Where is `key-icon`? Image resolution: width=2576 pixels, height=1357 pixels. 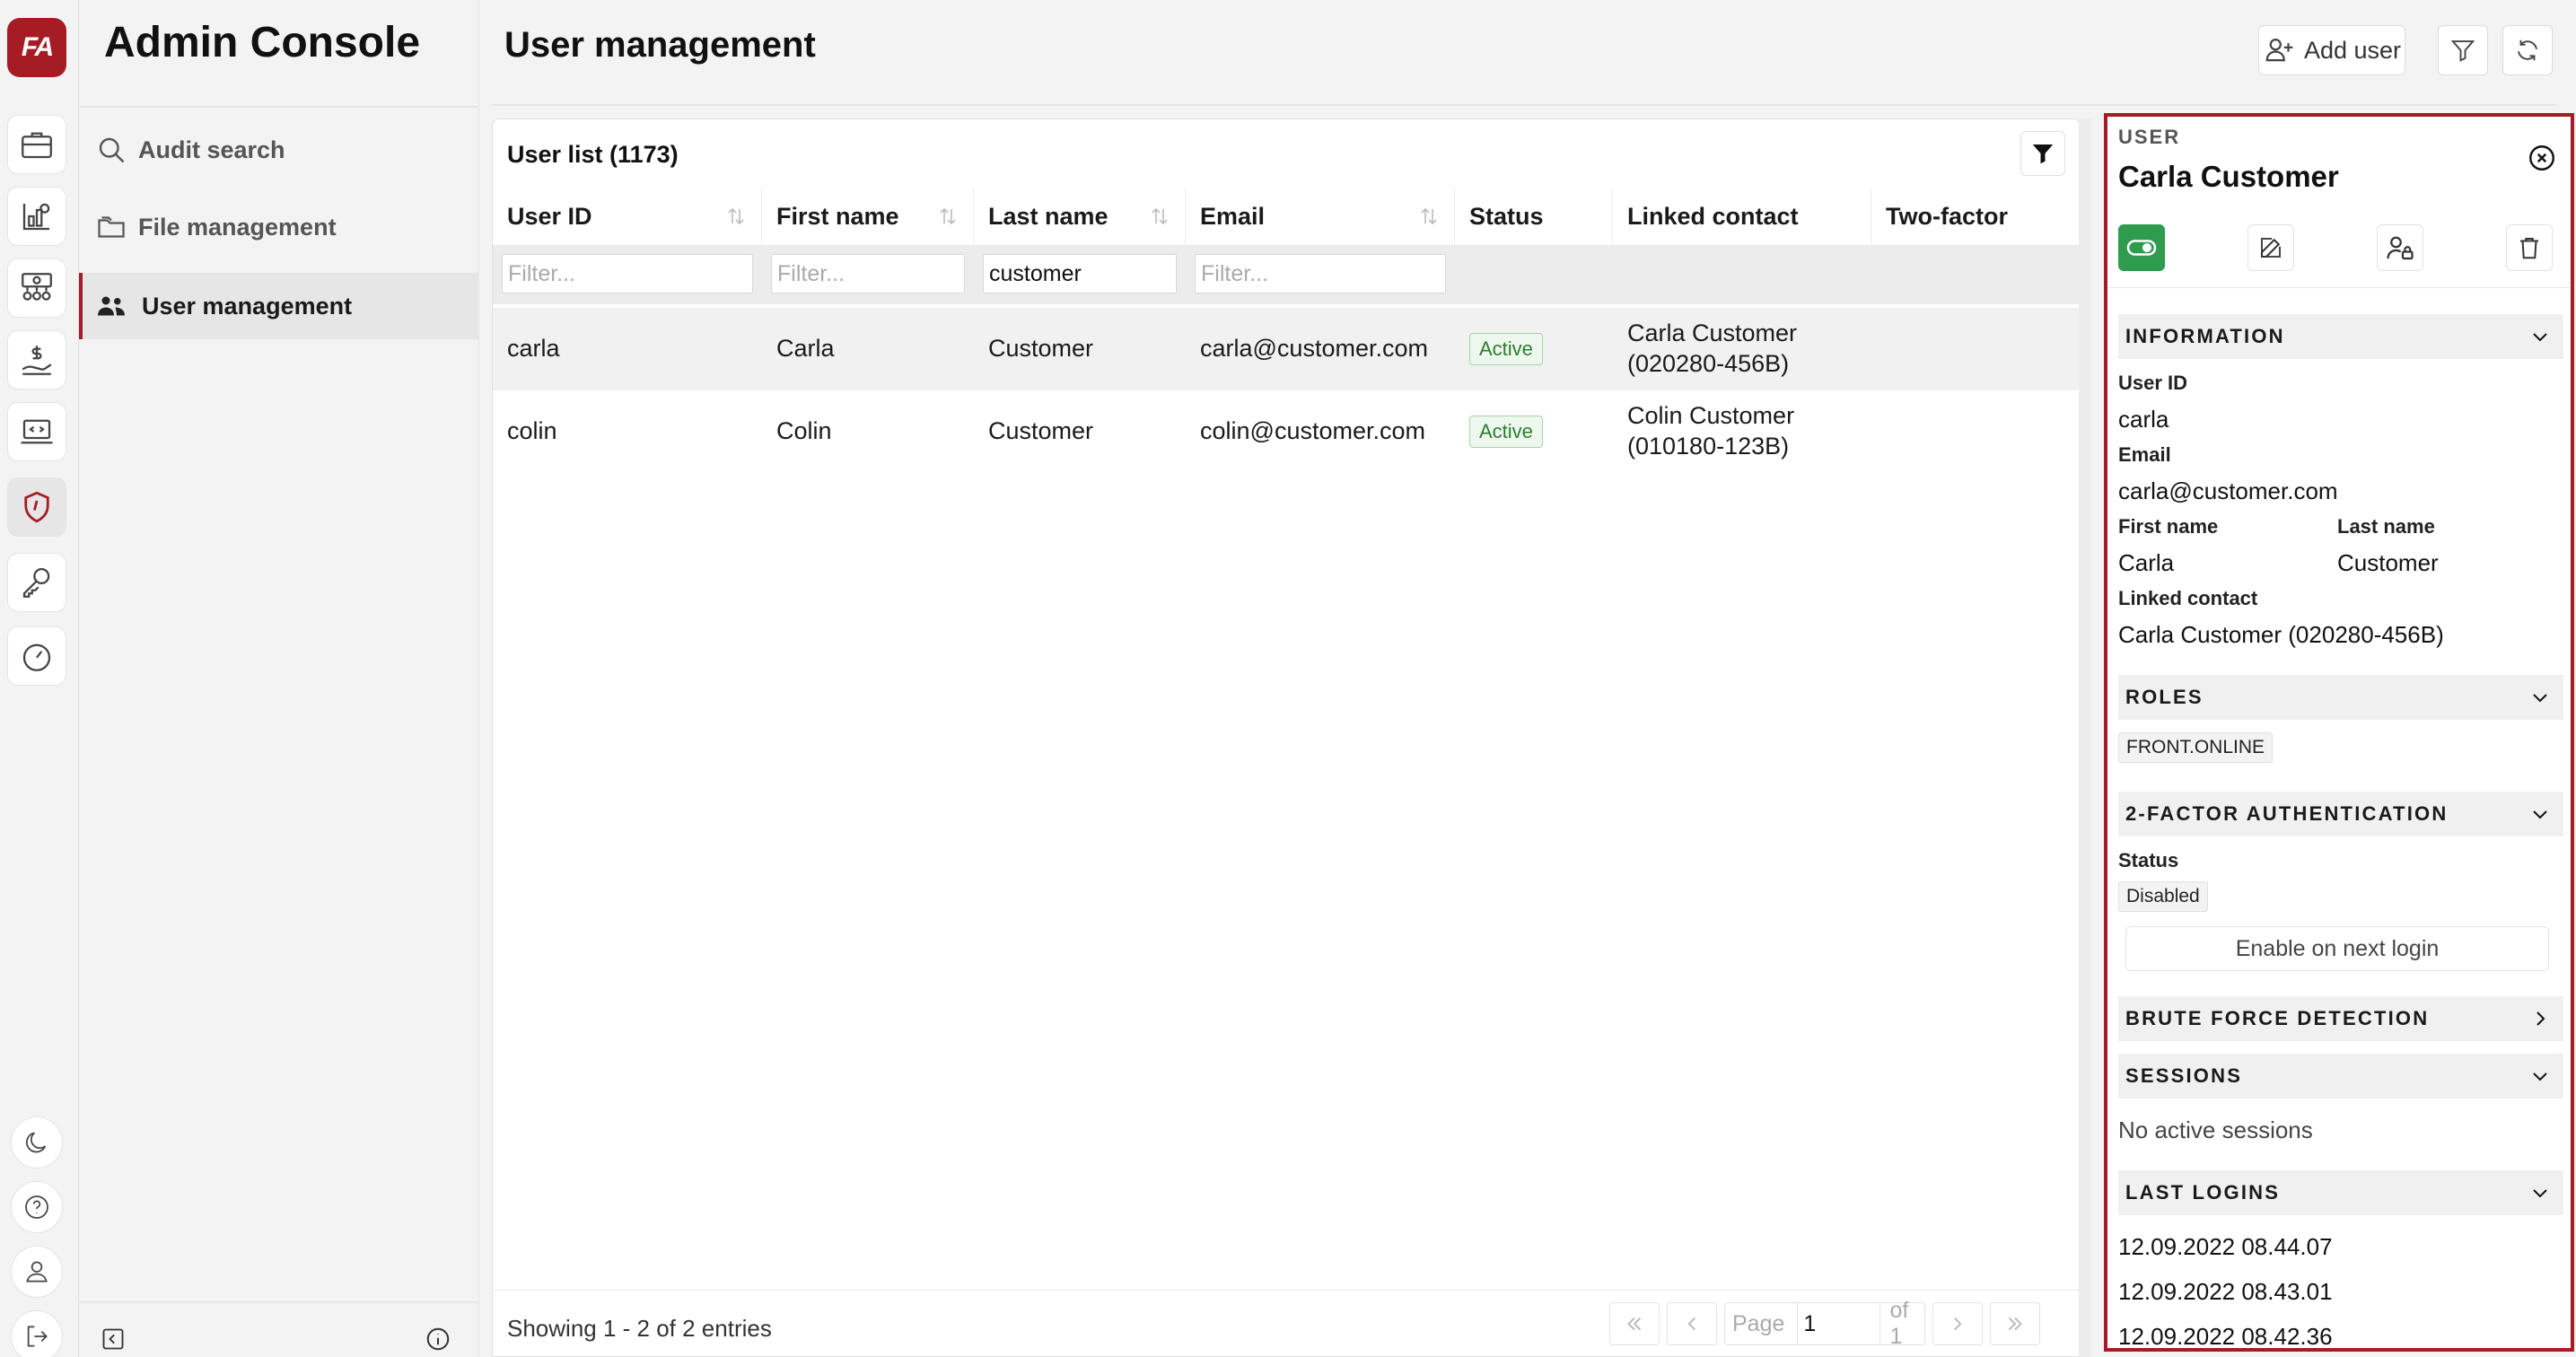 key-icon is located at coordinates (36, 582).